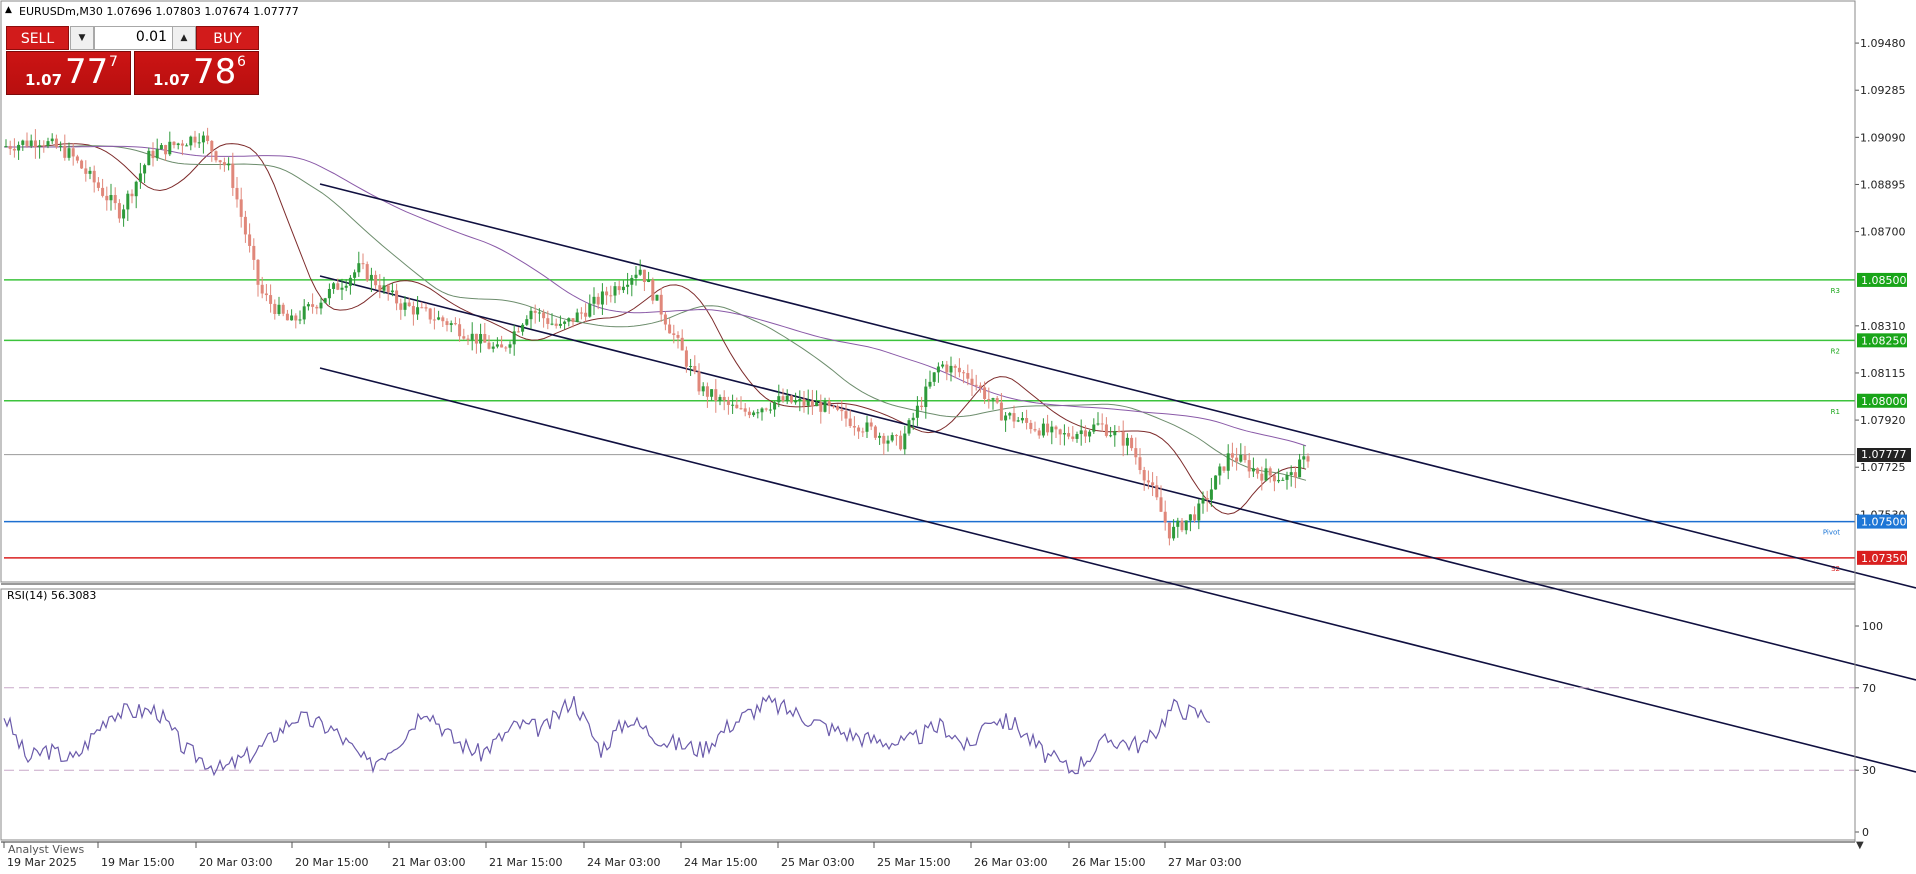  Describe the element at coordinates (68, 73) in the screenshot. I see `sell-quote-button: 1.07 77 7` at that location.